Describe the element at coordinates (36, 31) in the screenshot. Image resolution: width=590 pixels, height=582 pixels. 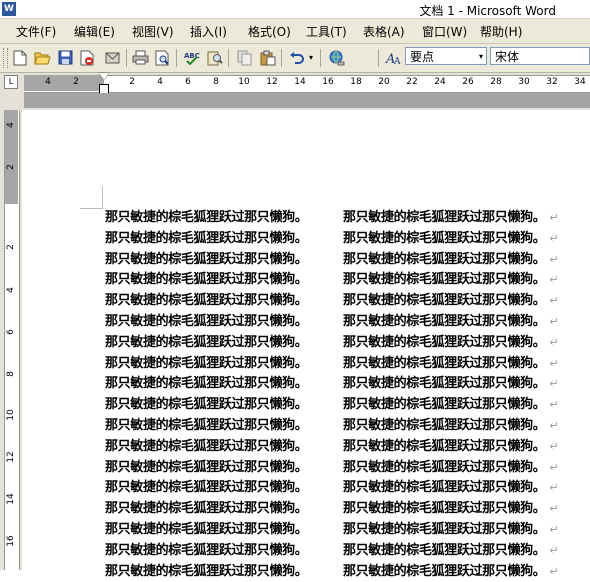
I see `menu-file: 文件(F)` at that location.